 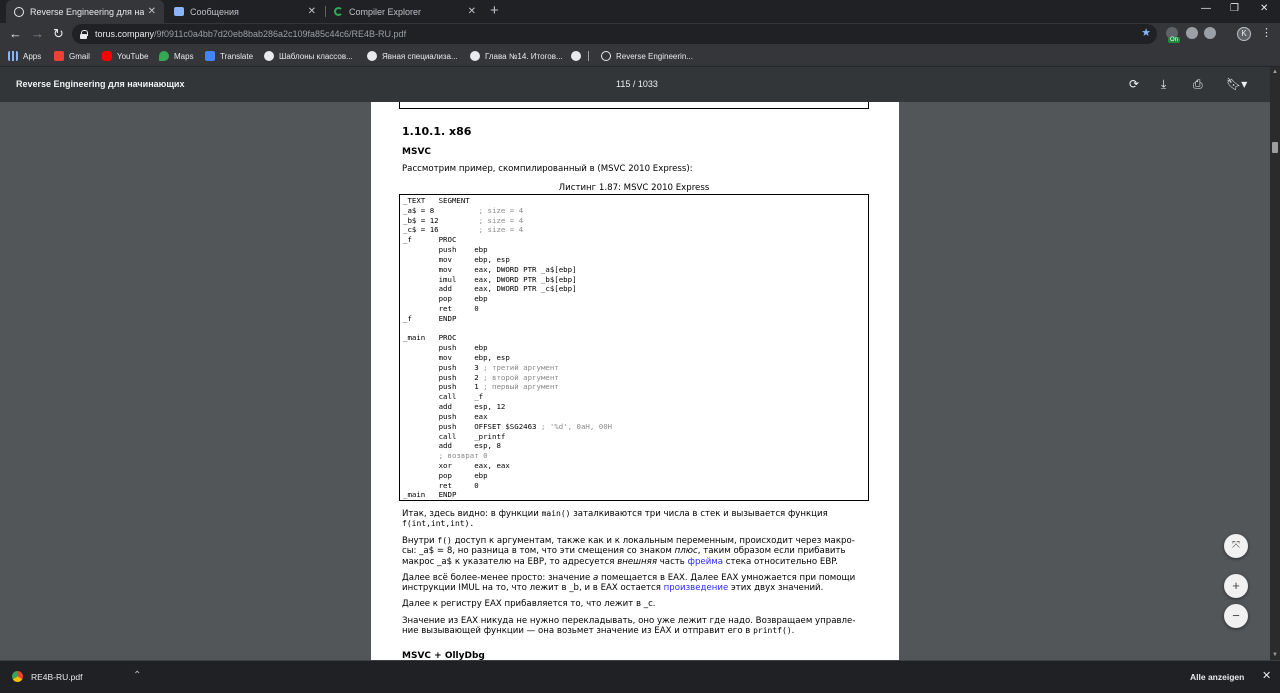 I want to click on bookmark-label: Apps, so click(x=32, y=56).